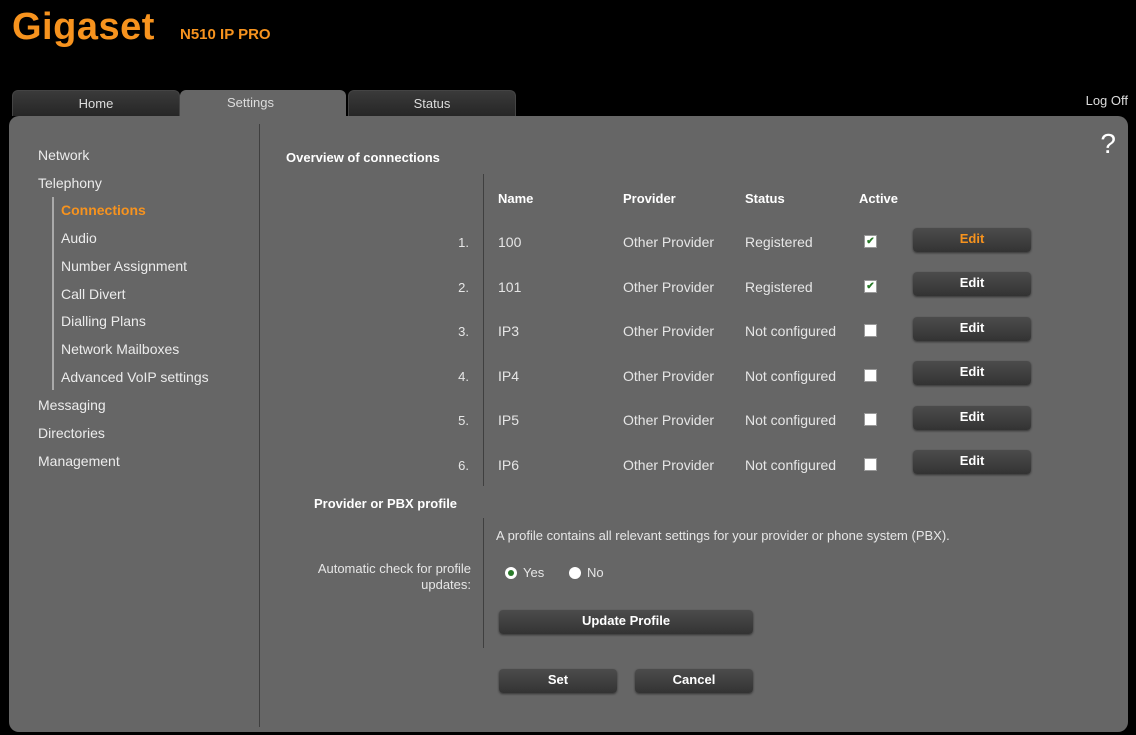  Describe the element at coordinates (70, 183) in the screenshot. I see `sidebar-item-telephony: Telephony` at that location.